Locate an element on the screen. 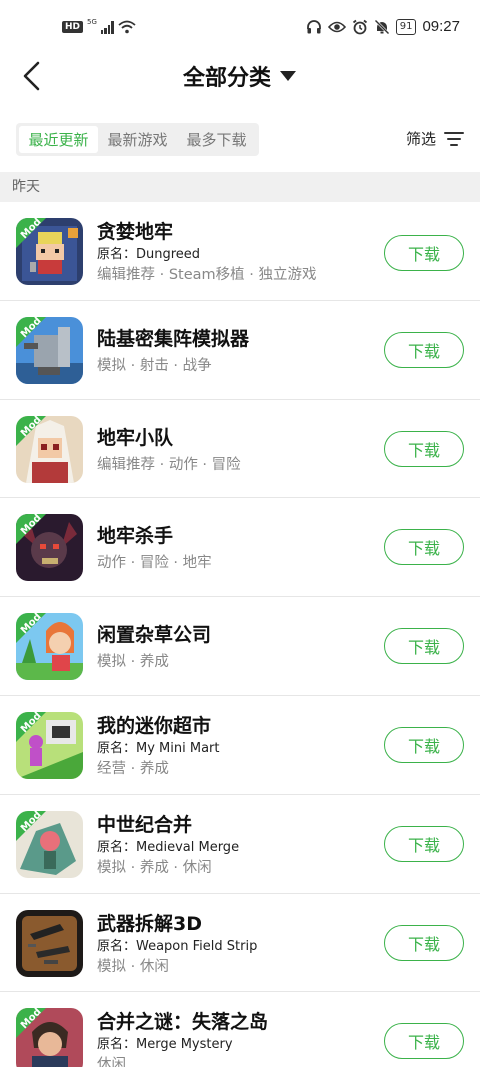 This screenshot has width=480, height=1067. game-original-name: 原名：Dungreed is located at coordinates (149, 254).